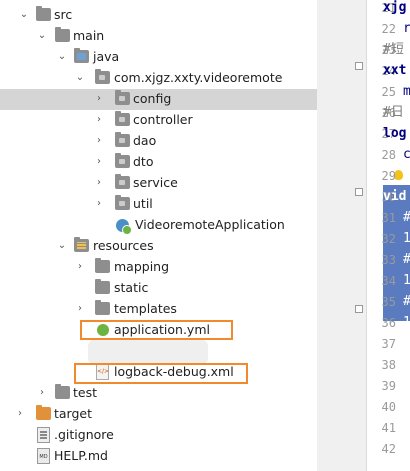  Describe the element at coordinates (142, 266) in the screenshot. I see `tree-item-label: mapping` at that location.